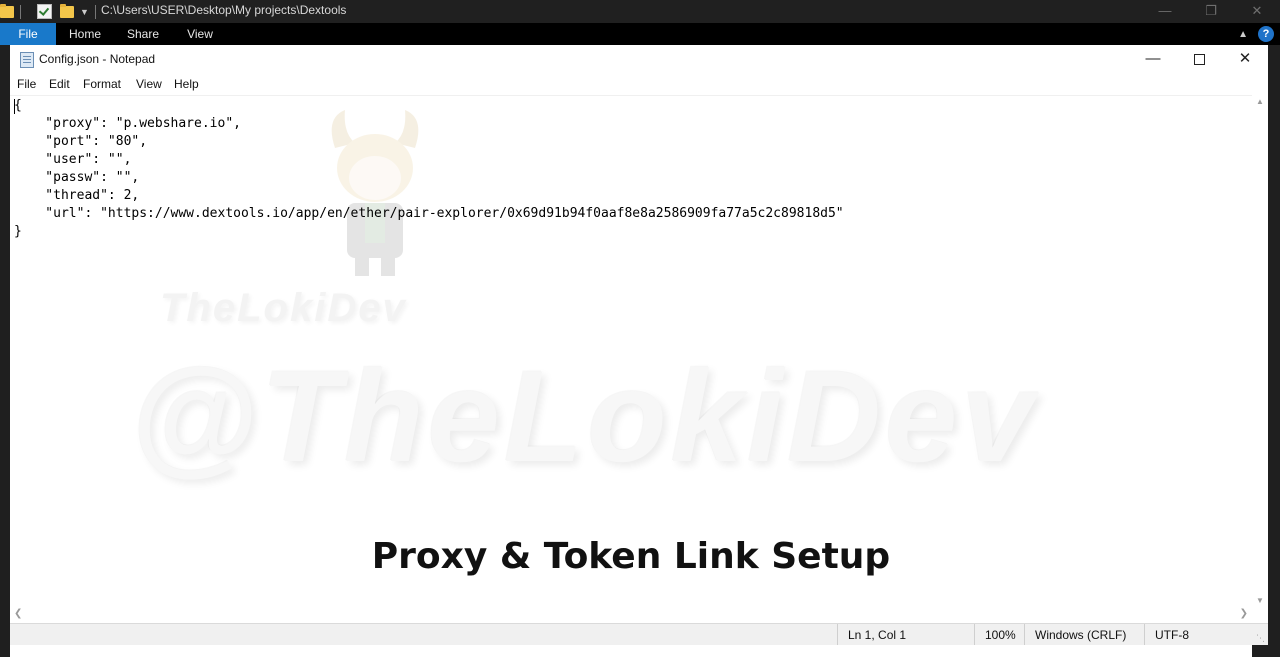 The image size is (1280, 657). What do you see at coordinates (143, 34) in the screenshot?
I see `tab-share: Share` at bounding box center [143, 34].